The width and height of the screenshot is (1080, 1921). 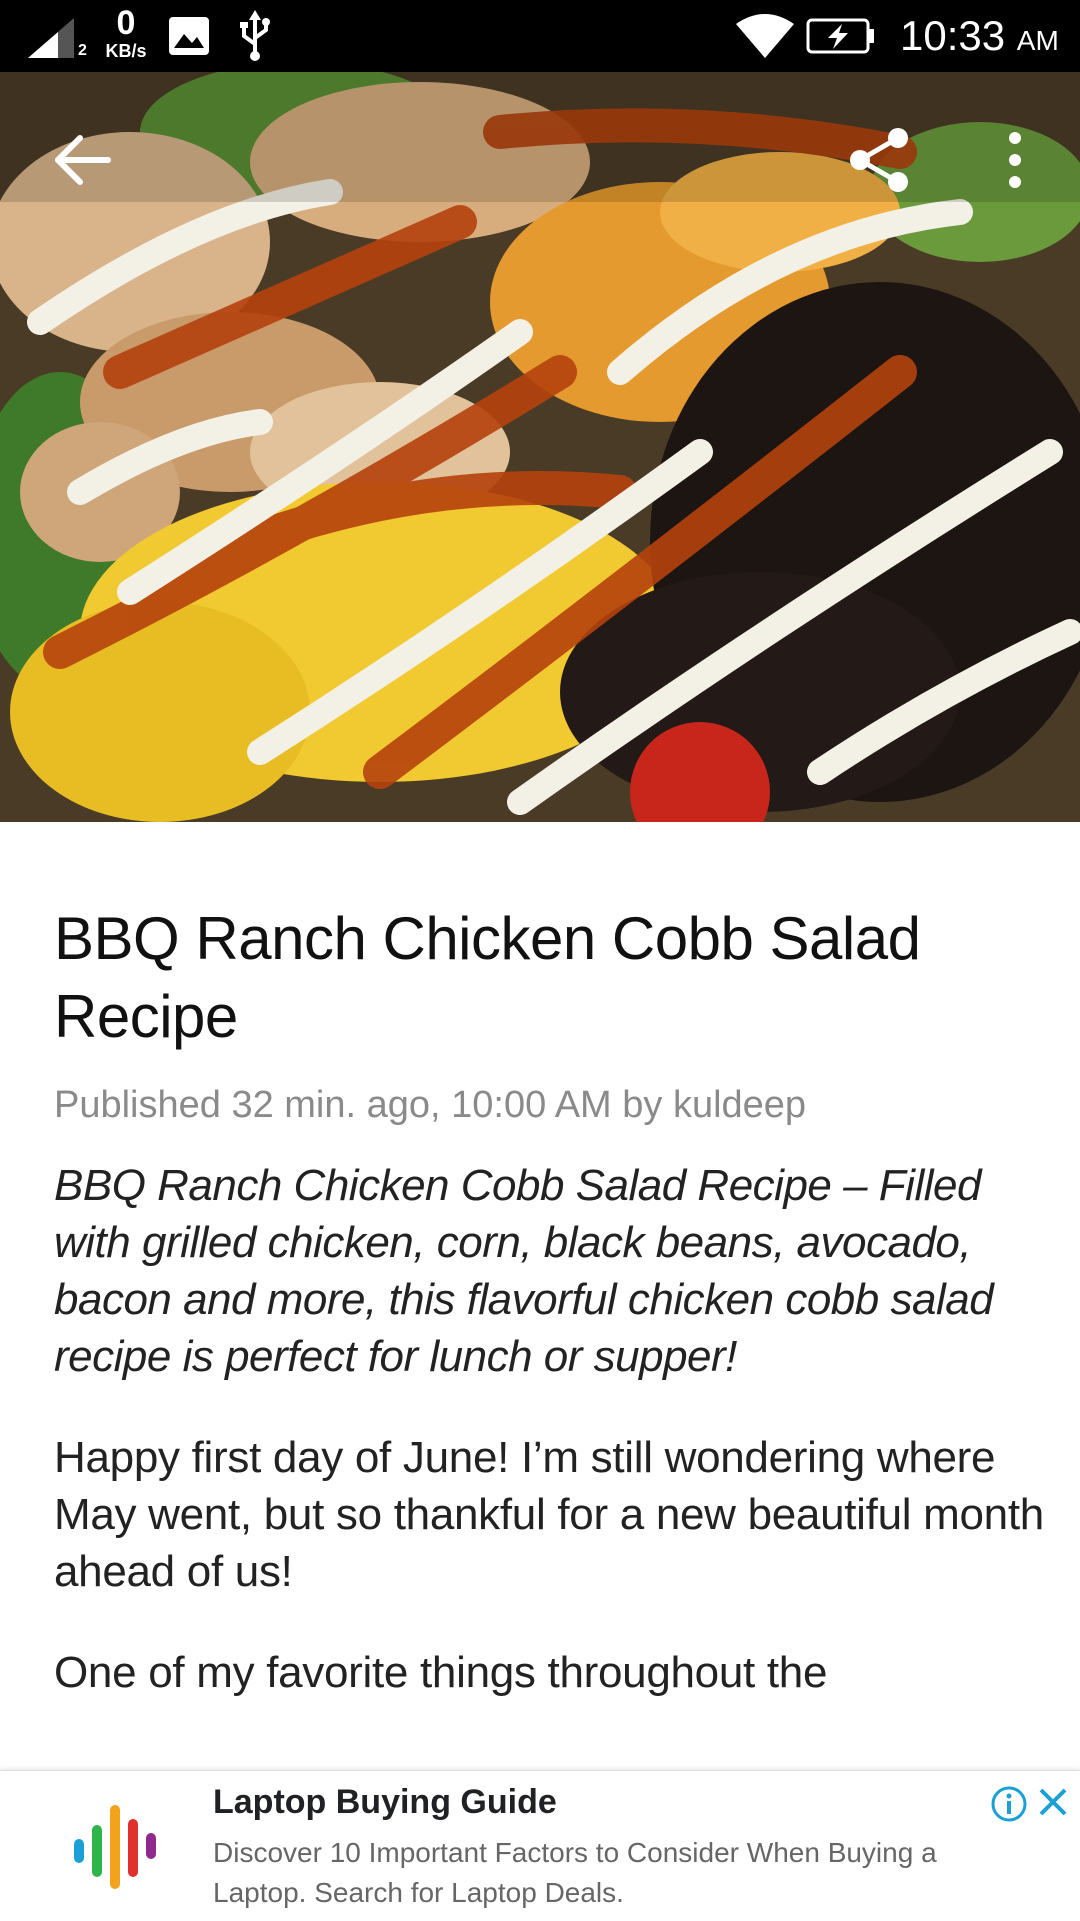 I want to click on status-bar: 2 0 KB/s 10:33 AM, so click(x=540, y=36).